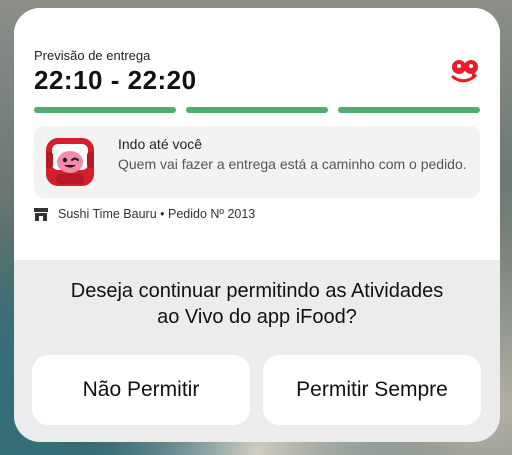 This screenshot has height=455, width=512. I want to click on order-info-row: Sushi Time Bauru • Pedido Nº 2013, so click(144, 214).